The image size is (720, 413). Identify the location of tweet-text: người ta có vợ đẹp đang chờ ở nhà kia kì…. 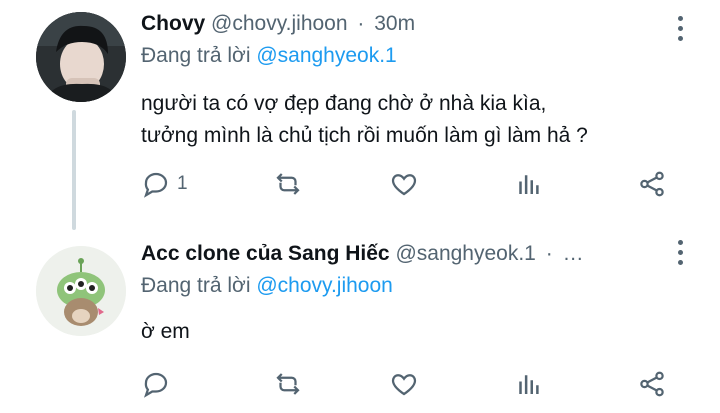
(421, 120).